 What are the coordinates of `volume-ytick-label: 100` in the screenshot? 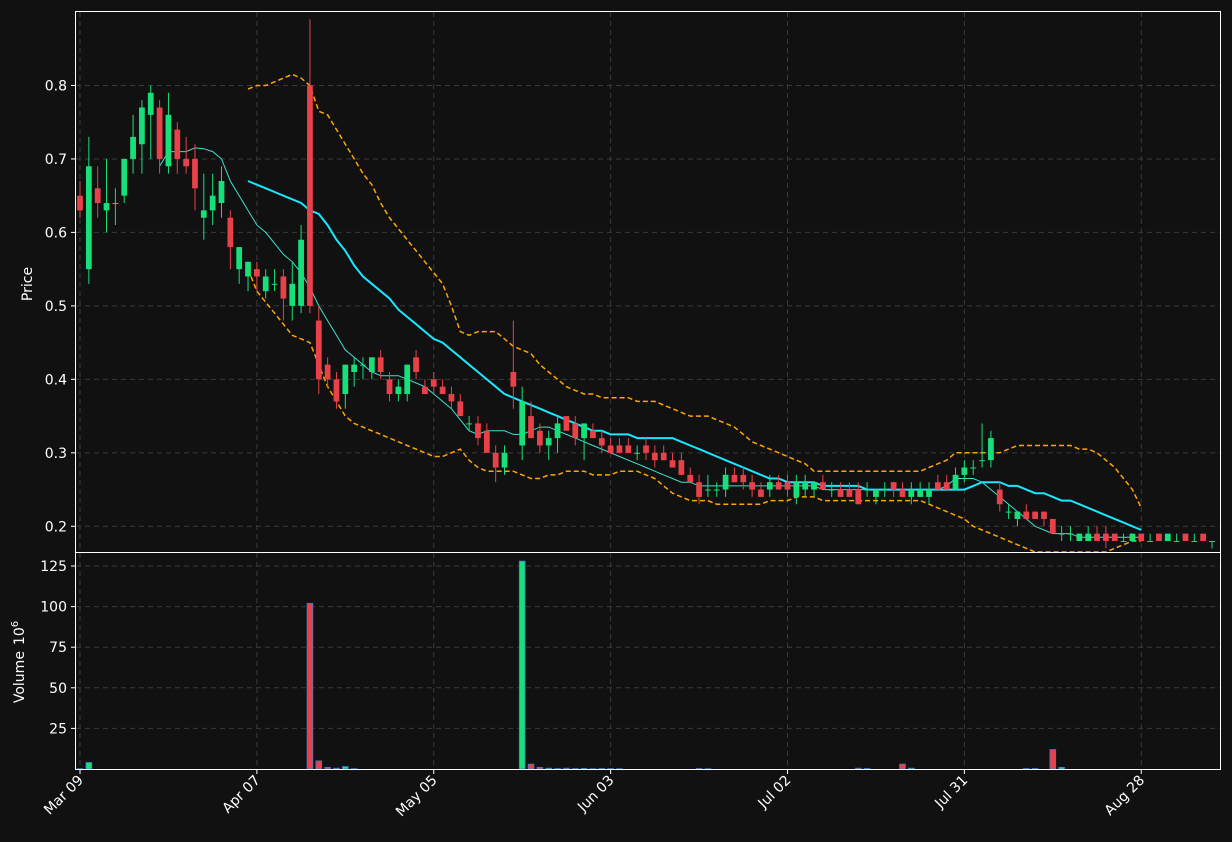 It's located at (53, 608).